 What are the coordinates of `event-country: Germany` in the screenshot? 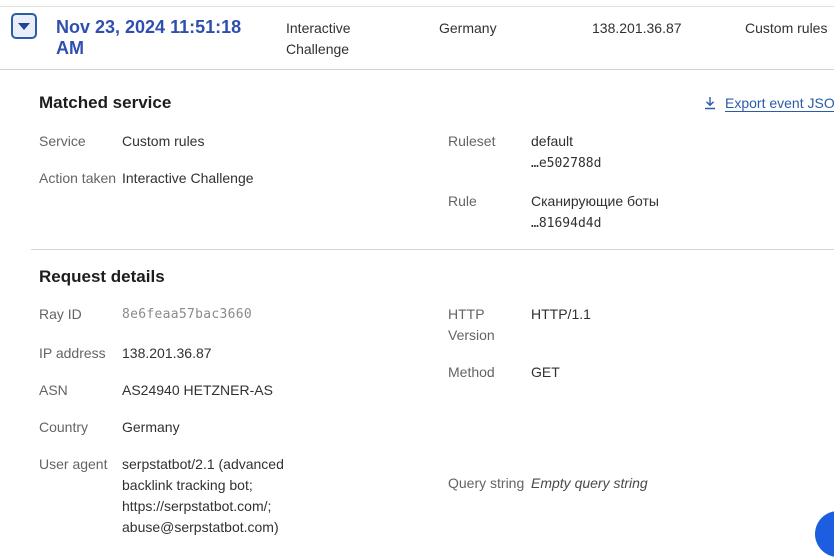 It's located at (468, 28).